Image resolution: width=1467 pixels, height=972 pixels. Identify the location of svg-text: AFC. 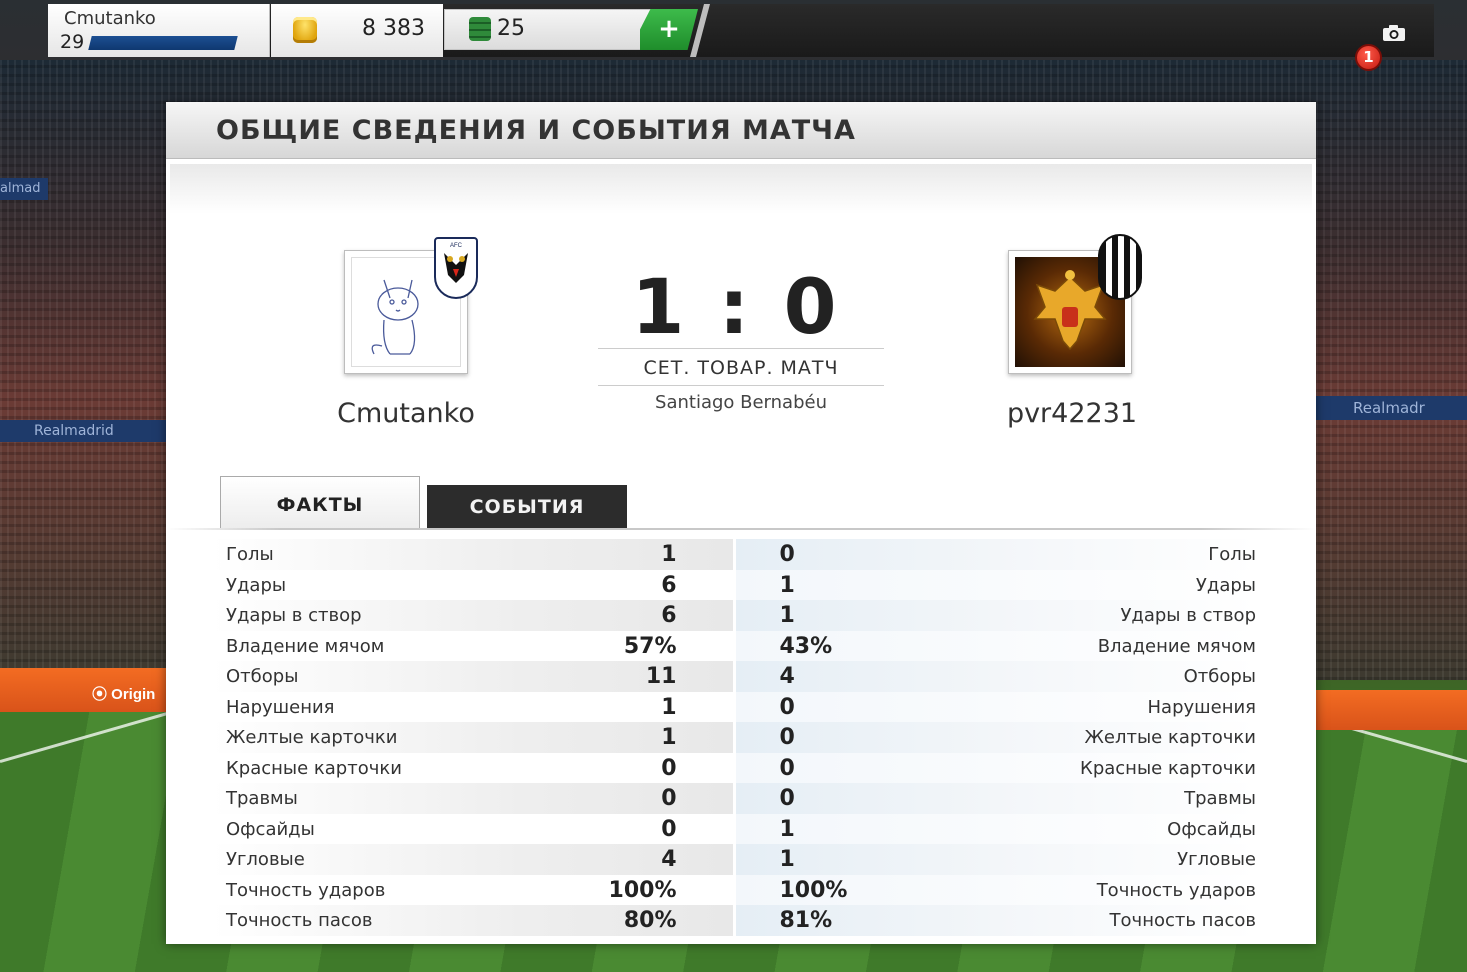
(456, 246).